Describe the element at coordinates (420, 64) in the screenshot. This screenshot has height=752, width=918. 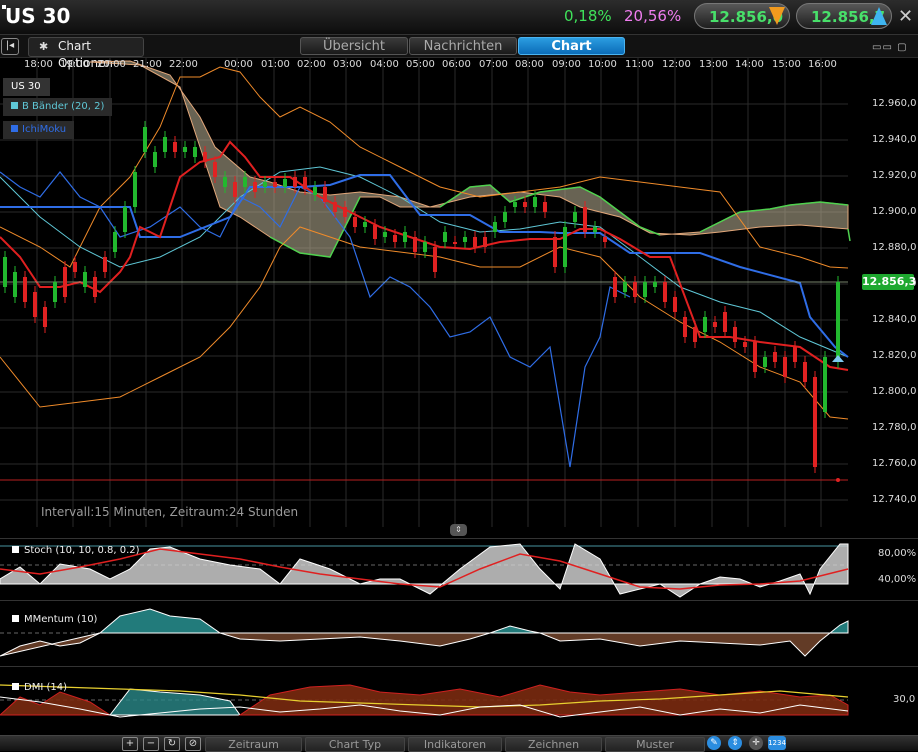
I see `x-axis-label: 05:00` at that location.